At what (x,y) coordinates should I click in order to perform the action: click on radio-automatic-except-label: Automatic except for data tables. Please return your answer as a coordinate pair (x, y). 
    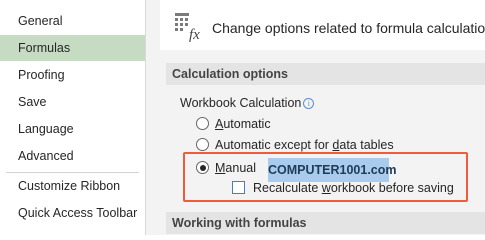
    Looking at the image, I should click on (304, 145).